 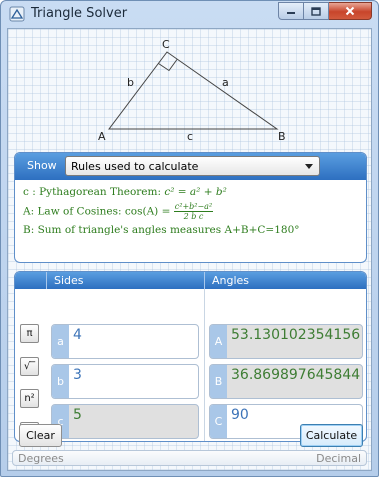 What do you see at coordinates (218, 421) in the screenshot?
I see `angle-c-tag: C` at bounding box center [218, 421].